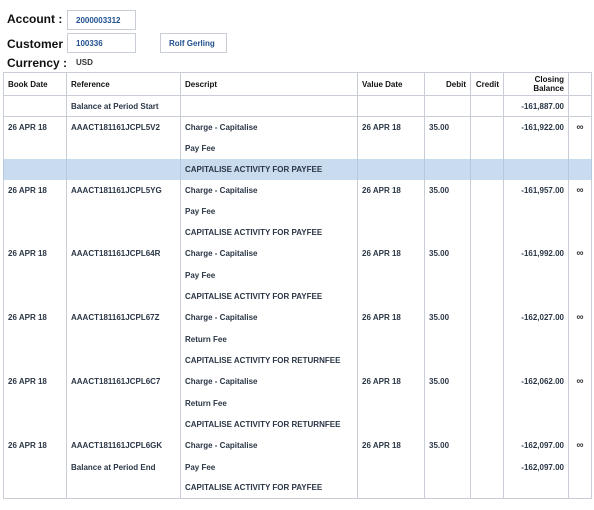  What do you see at coordinates (123, 127) in the screenshot?
I see `reference: AAACT181161JCPL5V2` at bounding box center [123, 127].